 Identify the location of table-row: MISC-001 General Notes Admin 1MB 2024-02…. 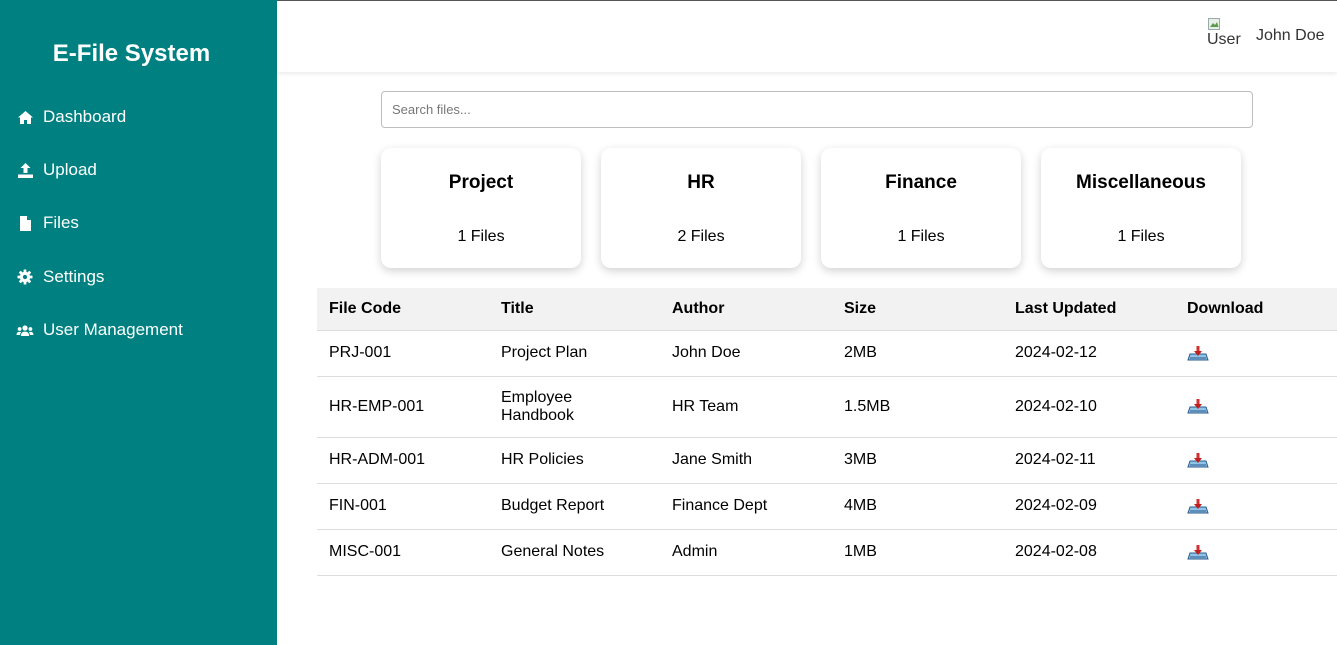
(827, 552).